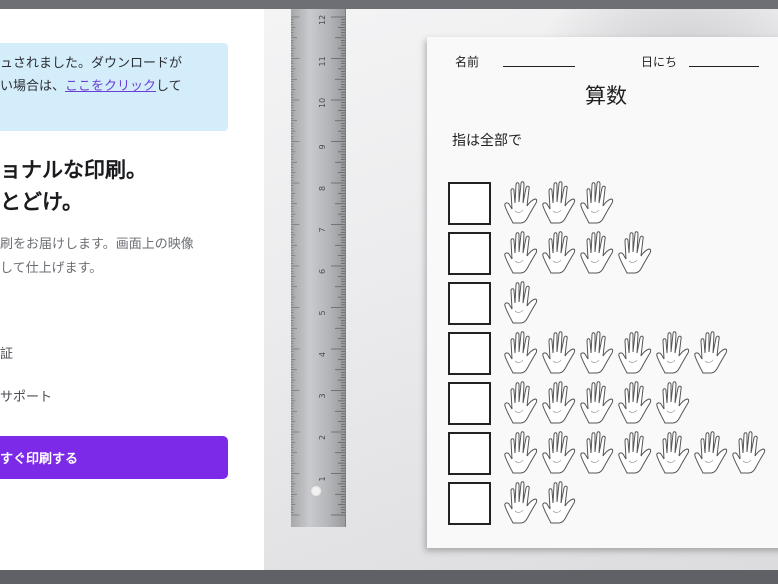 The image size is (778, 584). Describe the element at coordinates (389, 577) in the screenshot. I see `bottom-backdrop-strip` at that location.